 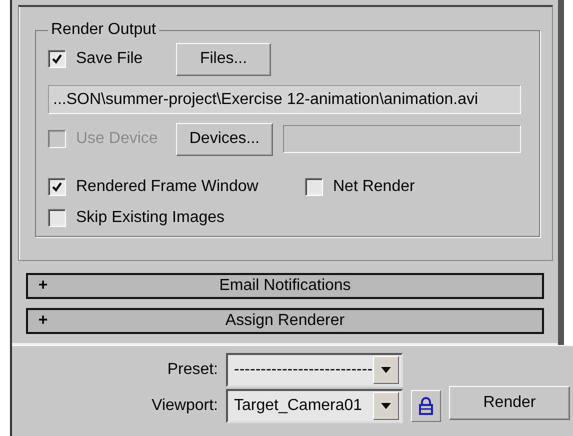 What do you see at coordinates (284, 99) in the screenshot?
I see `file-path-field: ...SON\summer-project\Exercise 12-animation\animation.avi` at bounding box center [284, 99].